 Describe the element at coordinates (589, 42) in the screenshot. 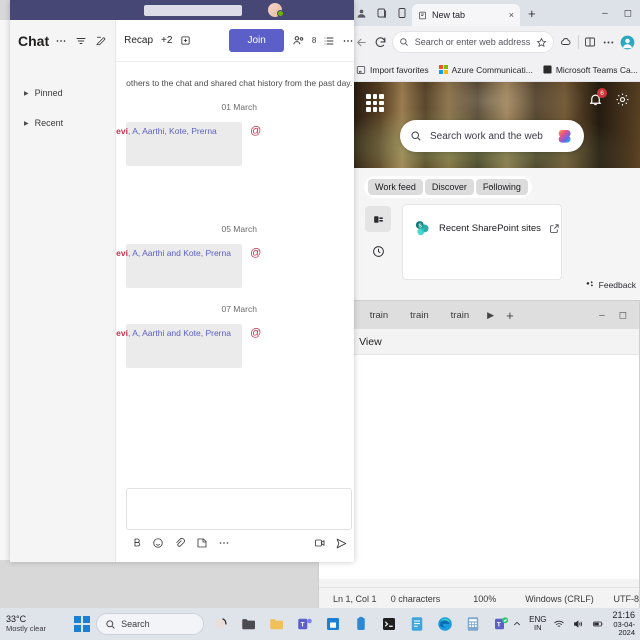

I see `split-screen-icon` at that location.